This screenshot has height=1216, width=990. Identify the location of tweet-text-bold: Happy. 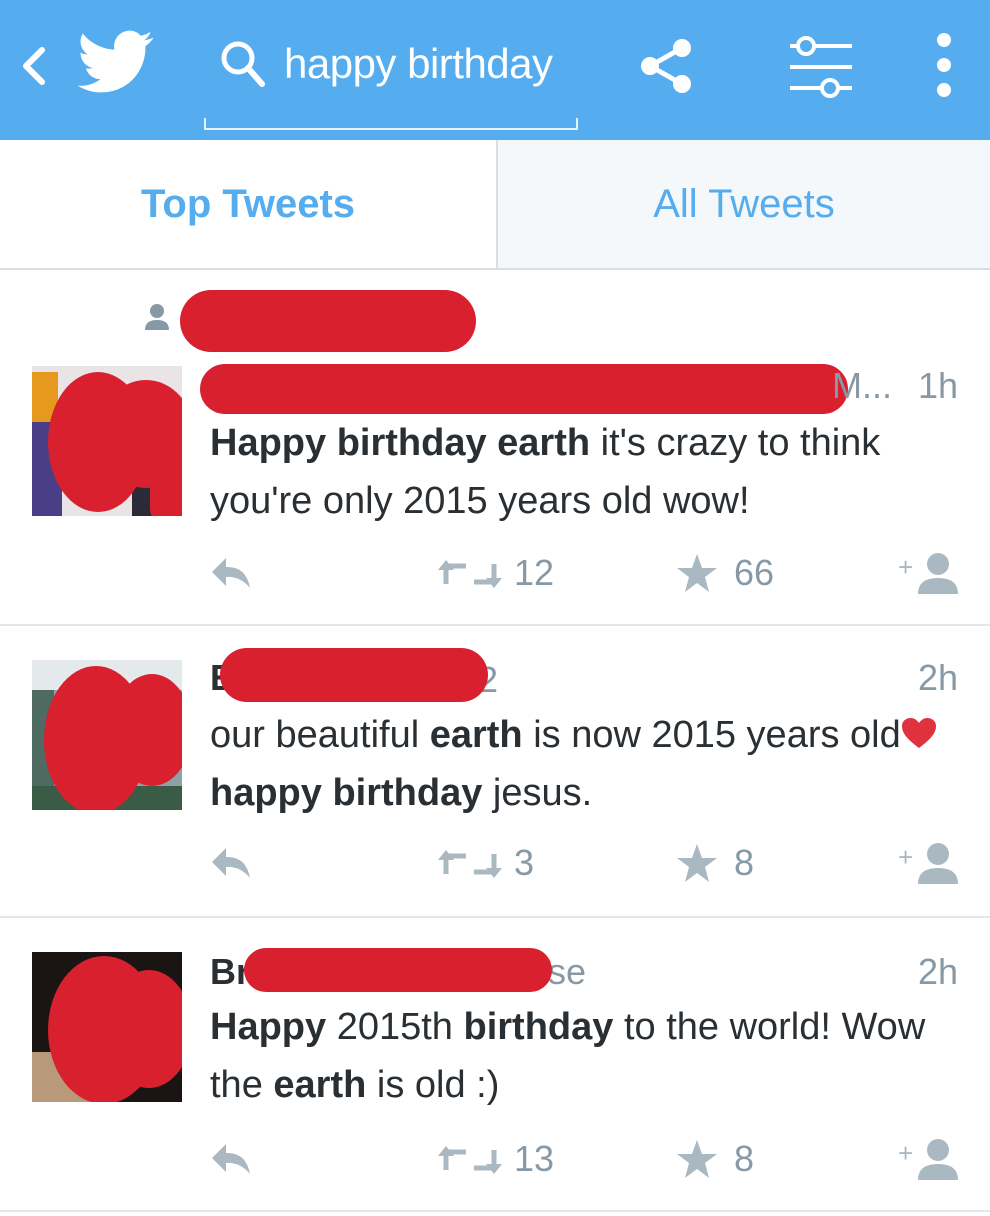
(268, 1027).